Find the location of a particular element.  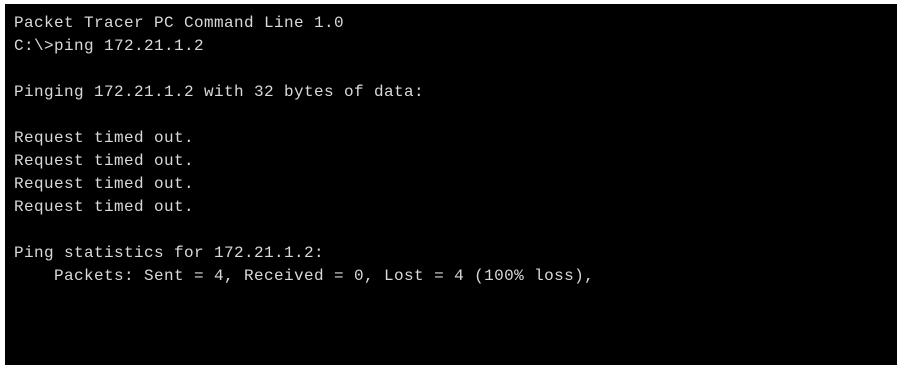

console-line-banner: Packet Tracer PC Command Line 1.0 is located at coordinates (179, 23).